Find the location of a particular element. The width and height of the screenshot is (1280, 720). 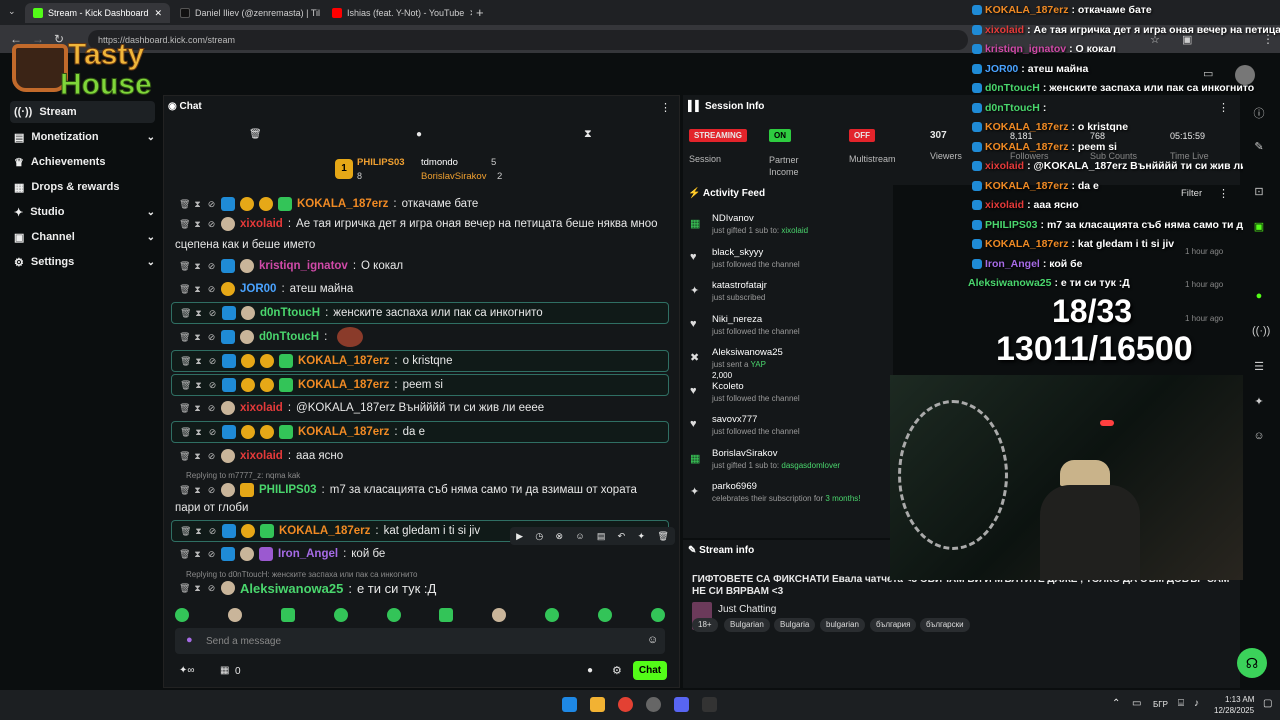

chat-message: 🗑 ⧗ ⊘ Aleksiwanowa25: е ти си тук :Д is located at coordinates (420, 588).